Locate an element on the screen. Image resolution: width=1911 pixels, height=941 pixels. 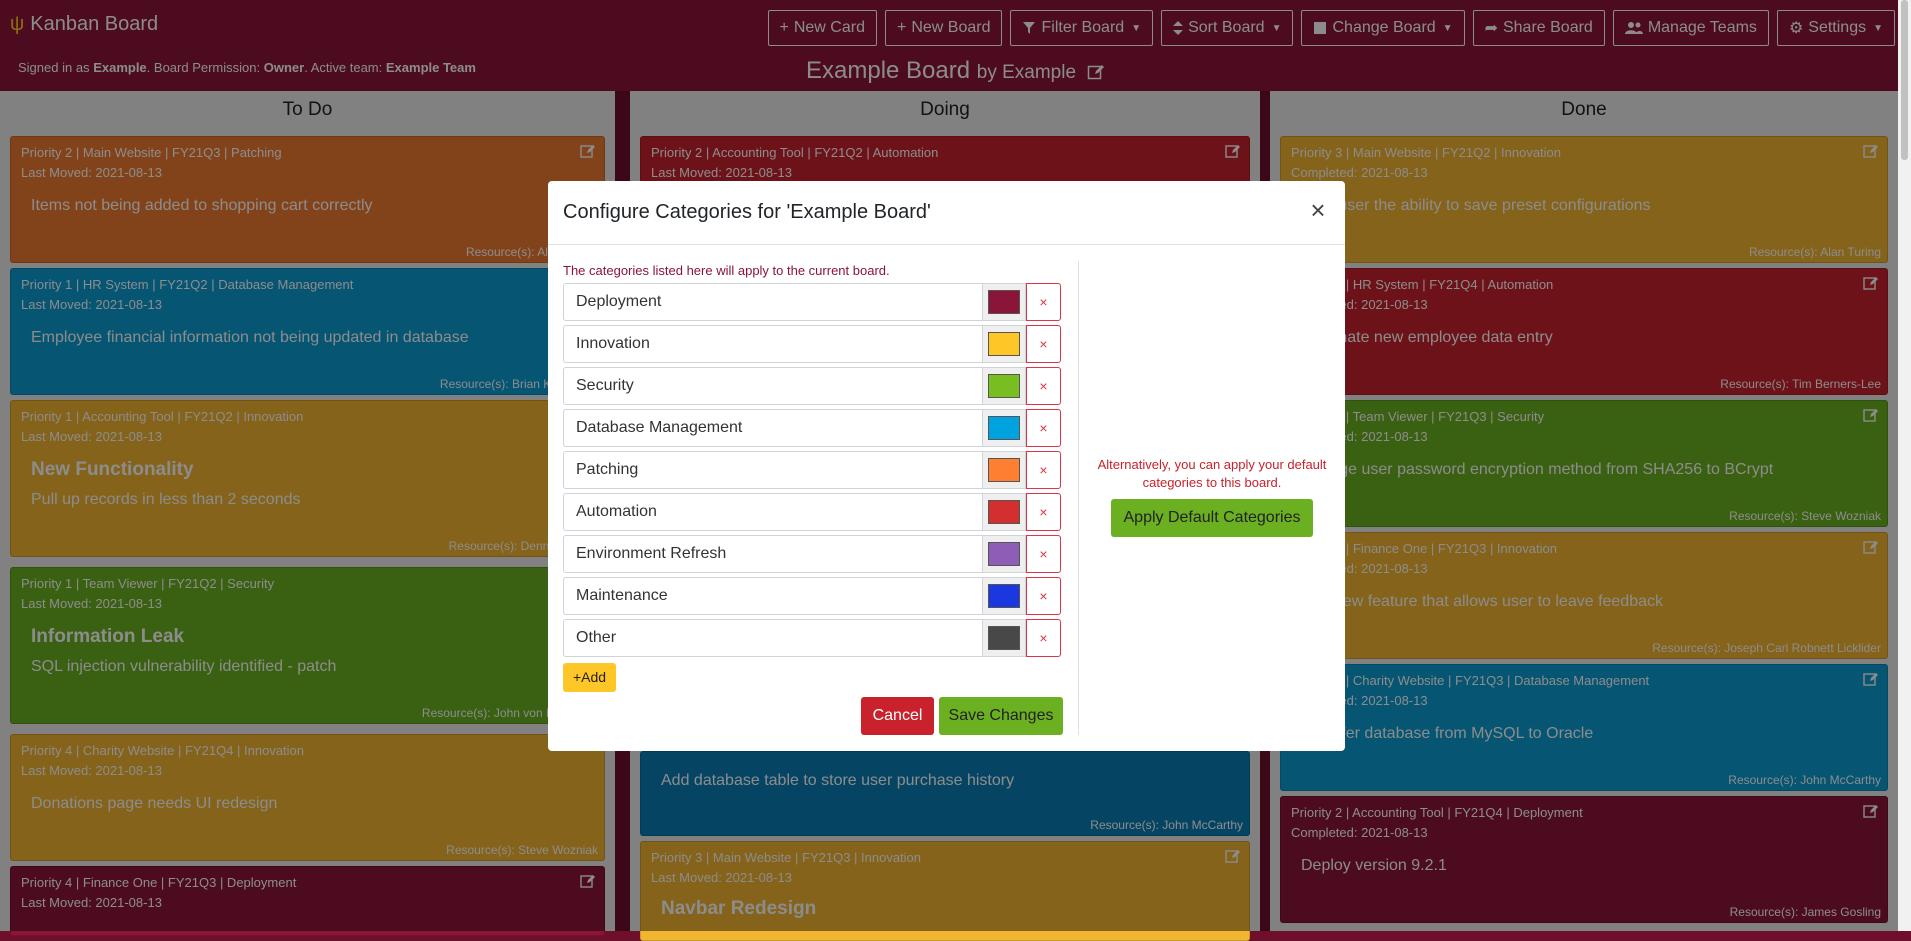
category-name-input: Innovation is located at coordinates (773, 344).